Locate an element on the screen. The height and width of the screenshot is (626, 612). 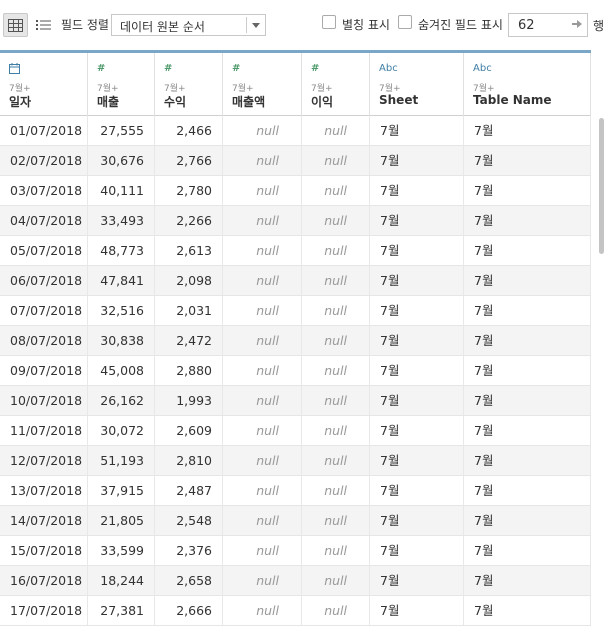
column-header-sheet: Abc 7월+ Sheet is located at coordinates (417, 84).